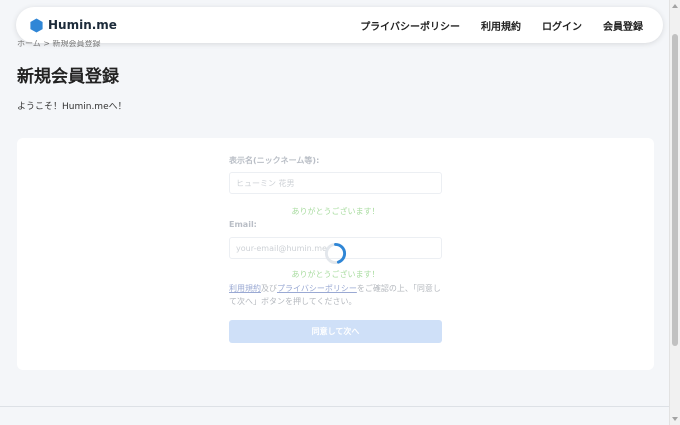  Describe the element at coordinates (335, 183) in the screenshot. I see `nickname-input` at that location.